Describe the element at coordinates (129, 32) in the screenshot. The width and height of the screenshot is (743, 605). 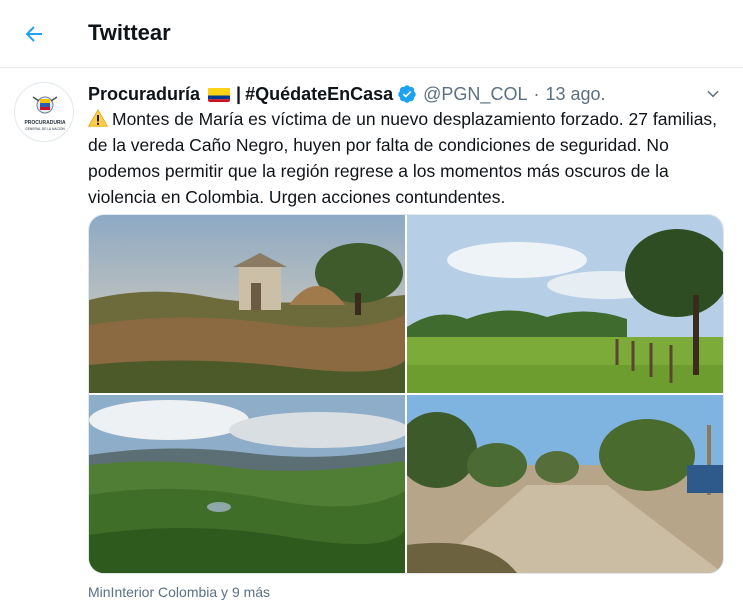
I see `page-title: Twittear` at that location.